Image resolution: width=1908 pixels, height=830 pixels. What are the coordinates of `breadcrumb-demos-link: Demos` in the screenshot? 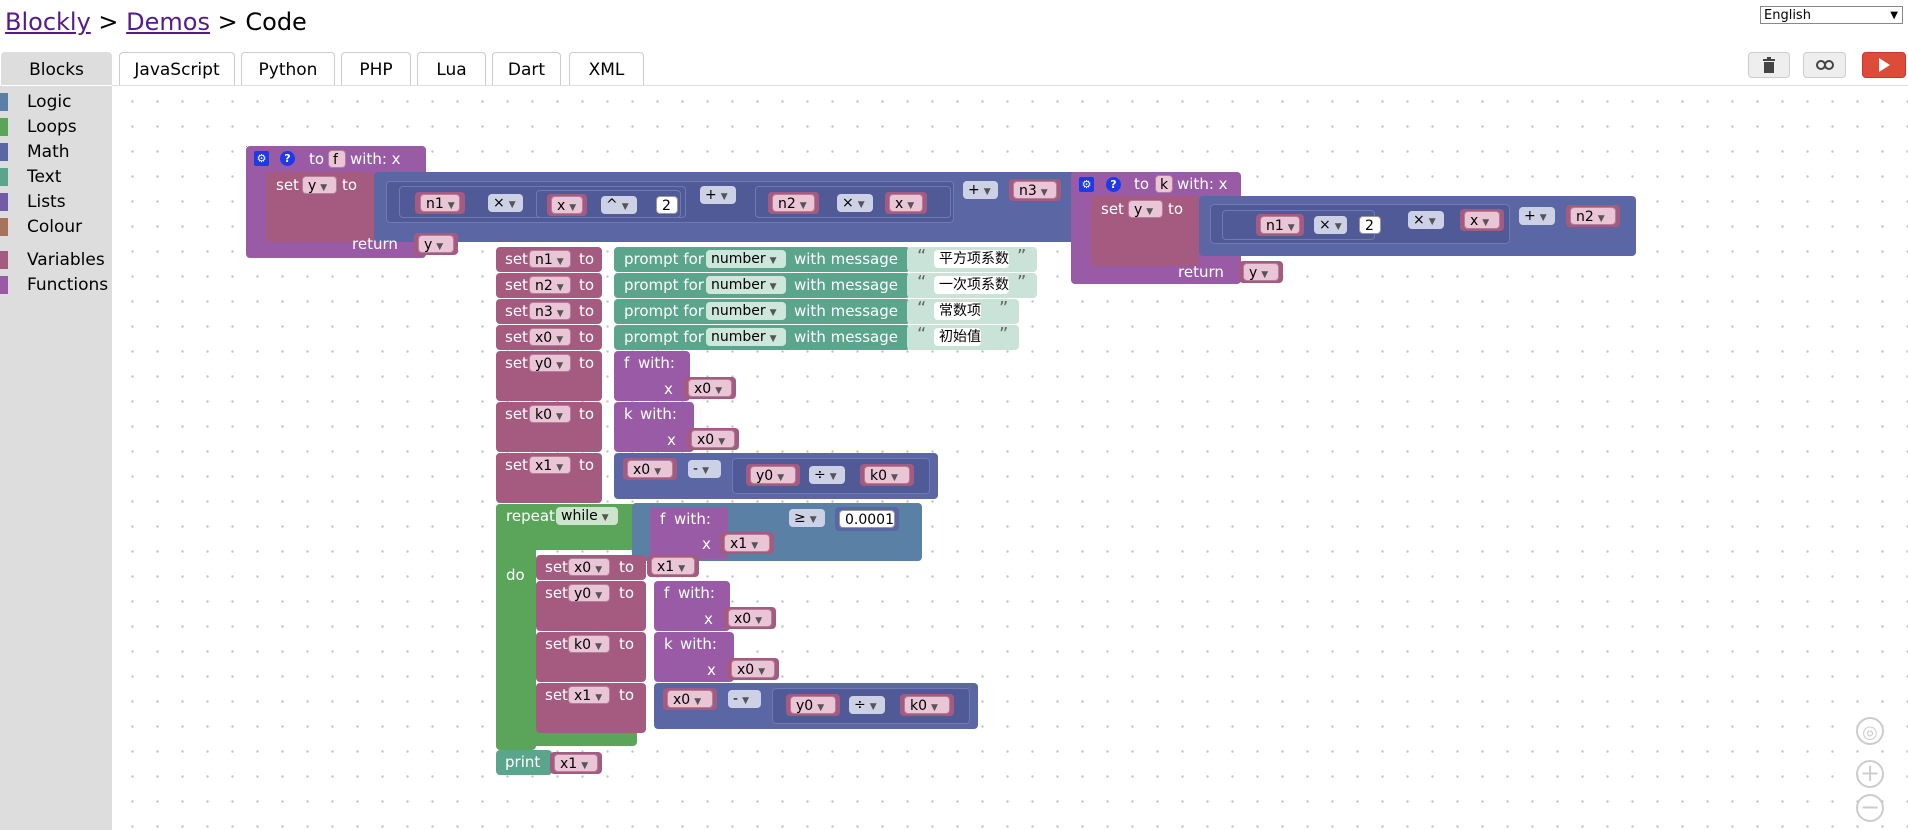 It's located at (168, 22).